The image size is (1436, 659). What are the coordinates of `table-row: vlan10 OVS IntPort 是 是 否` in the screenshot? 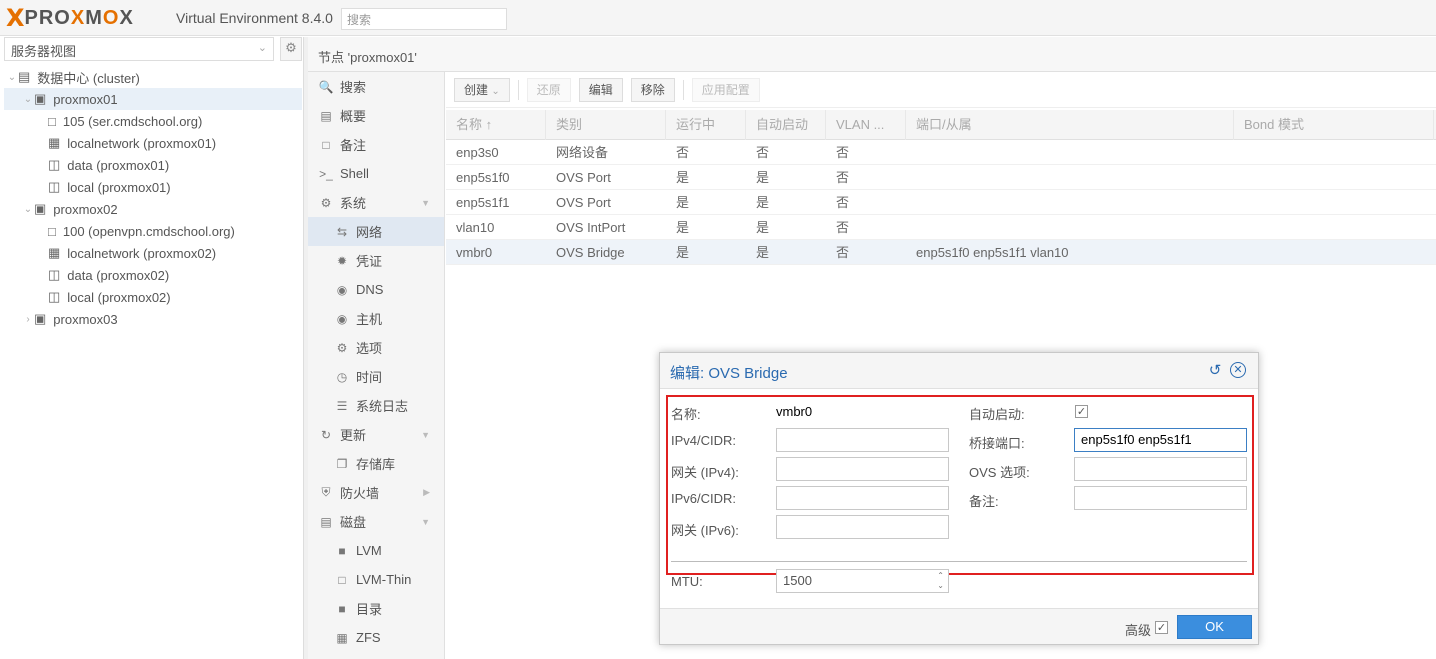 It's located at (941, 227).